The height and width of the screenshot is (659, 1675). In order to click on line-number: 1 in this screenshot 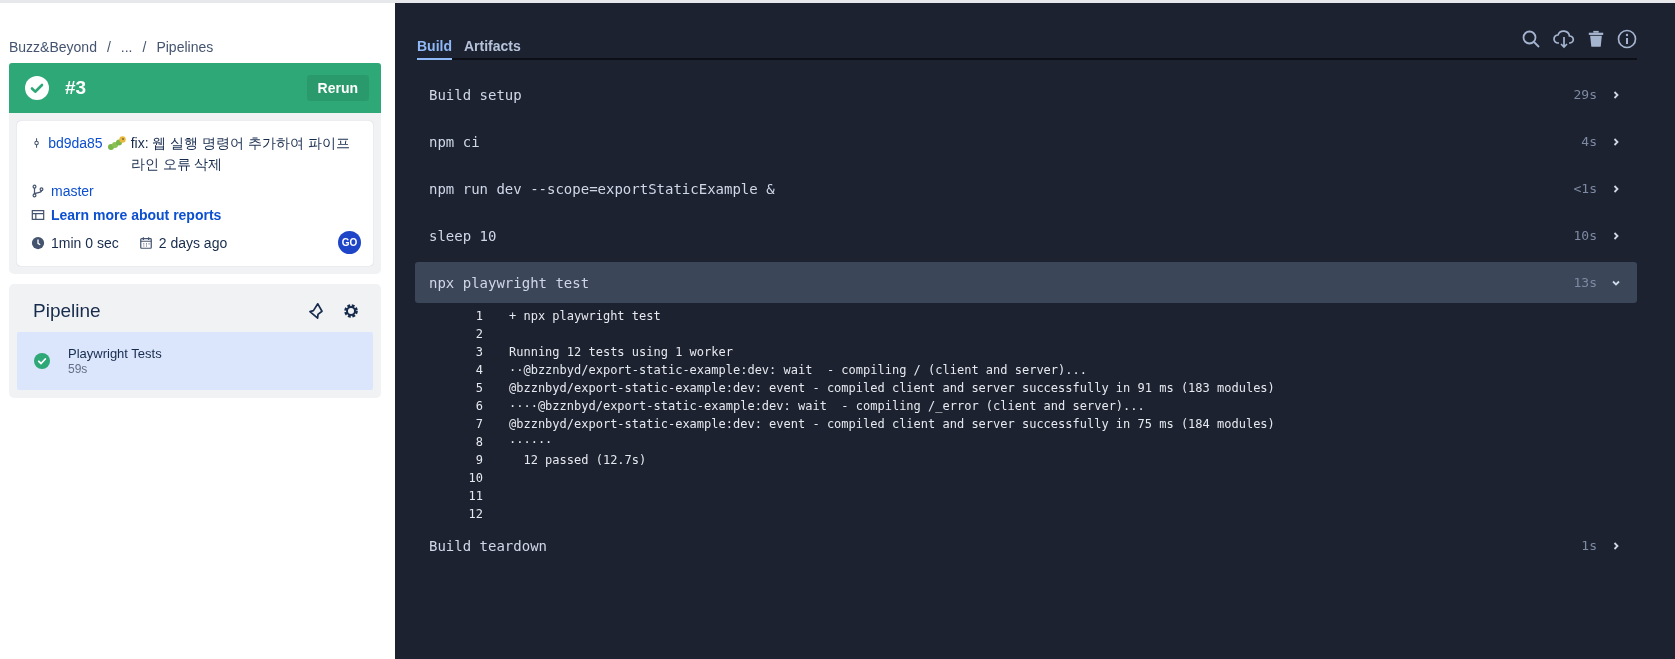, I will do `click(478, 316)`.